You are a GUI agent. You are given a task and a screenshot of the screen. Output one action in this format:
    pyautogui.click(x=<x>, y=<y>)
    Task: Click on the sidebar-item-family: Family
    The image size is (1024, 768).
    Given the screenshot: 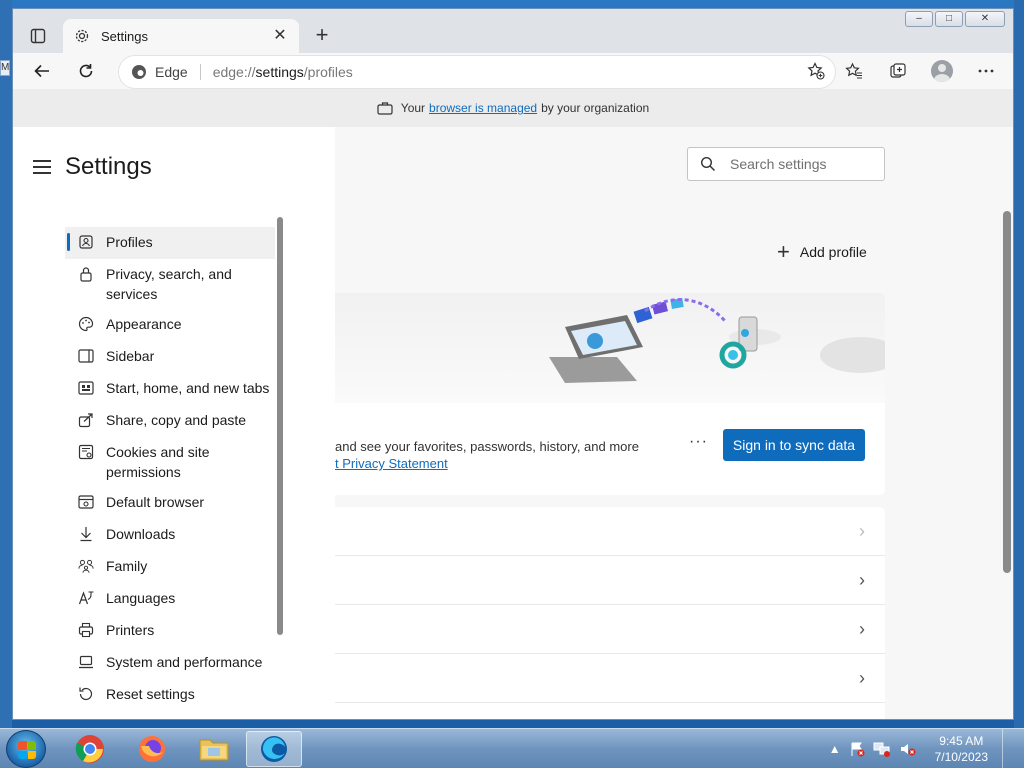 What is the action you would take?
    pyautogui.click(x=170, y=567)
    